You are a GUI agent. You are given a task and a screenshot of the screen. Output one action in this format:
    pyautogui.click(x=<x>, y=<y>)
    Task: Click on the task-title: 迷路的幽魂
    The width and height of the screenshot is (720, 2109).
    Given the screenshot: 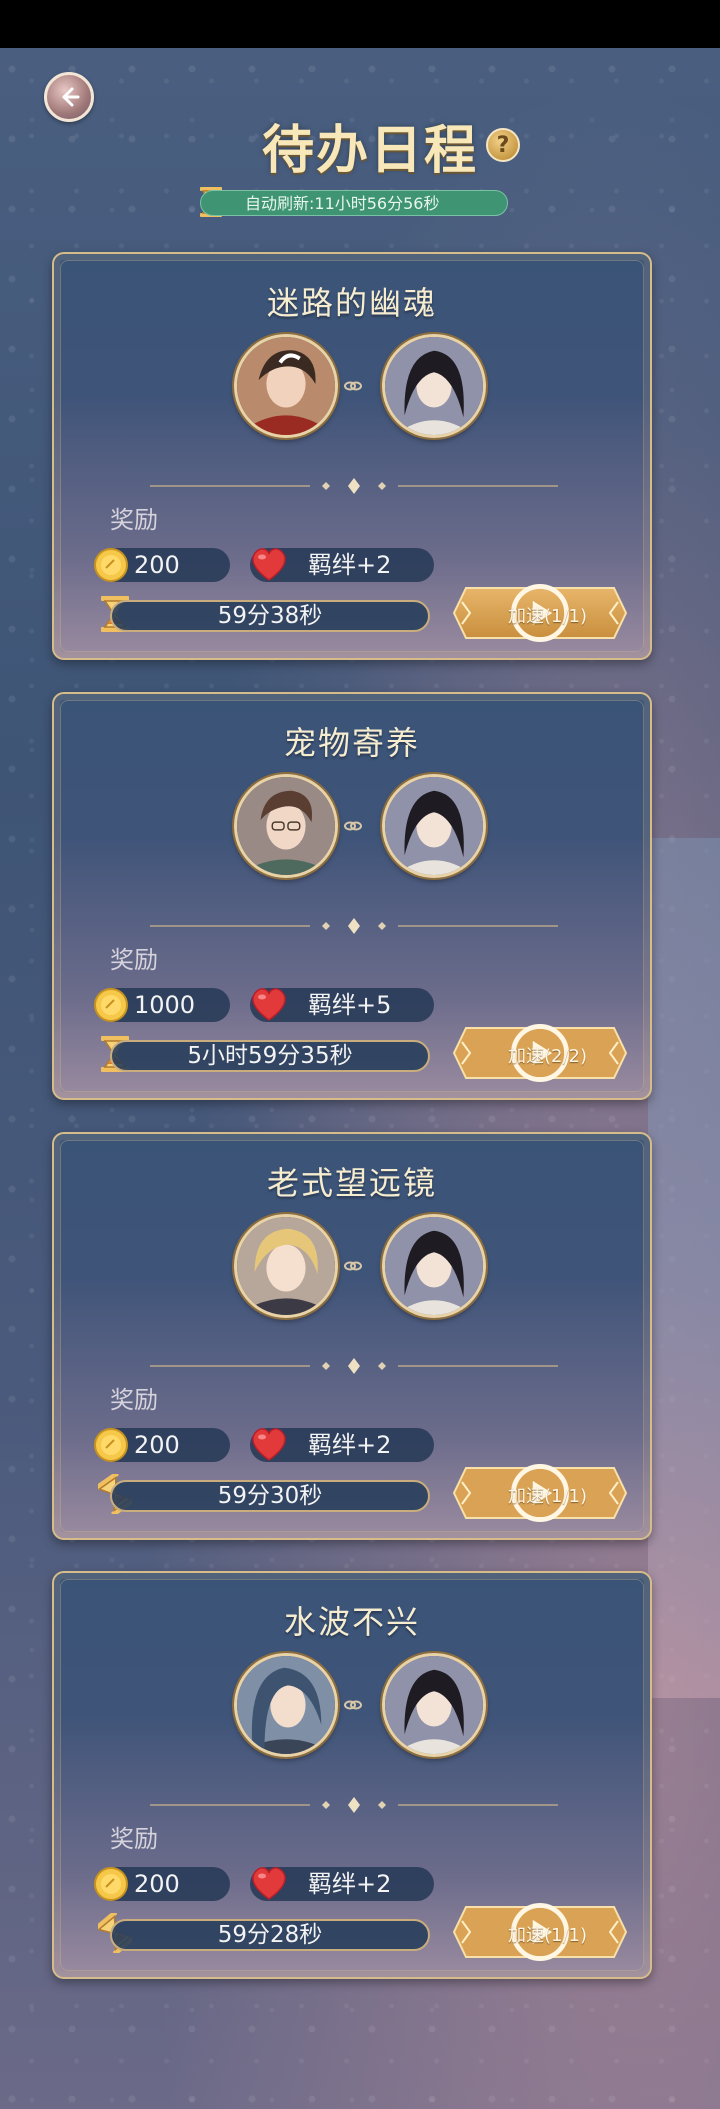 What is the action you would take?
    pyautogui.click(x=351, y=303)
    